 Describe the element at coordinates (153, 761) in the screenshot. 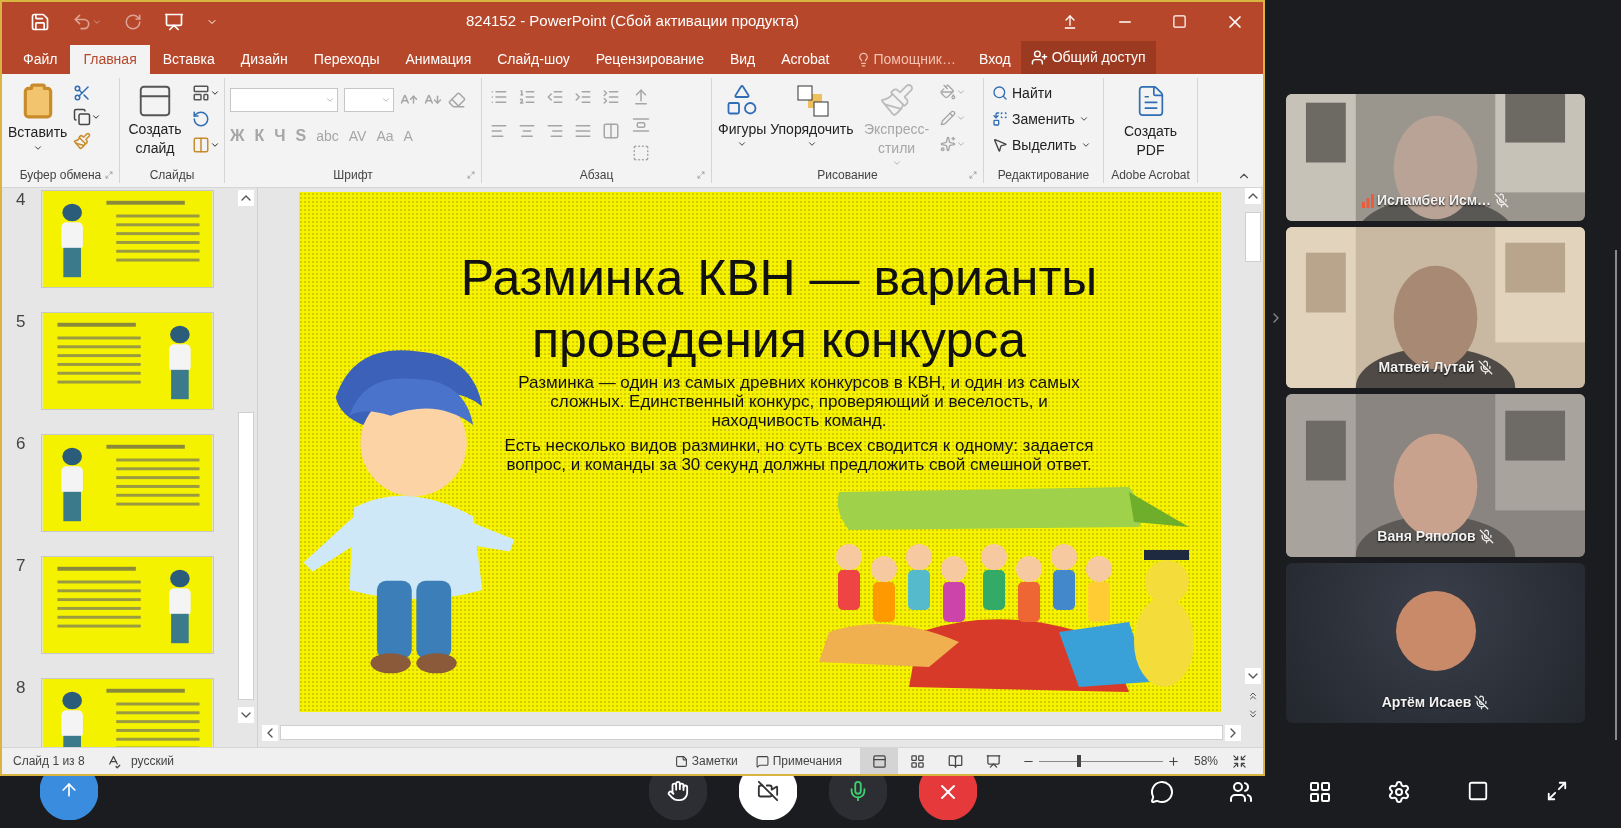

I see `language-label: русский` at that location.